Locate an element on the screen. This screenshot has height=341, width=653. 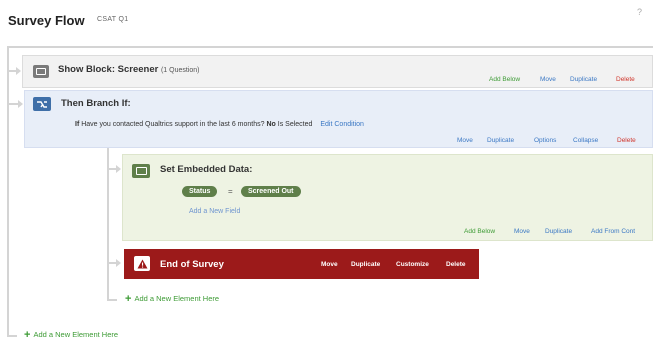
warning-icon is located at coordinates (142, 263).